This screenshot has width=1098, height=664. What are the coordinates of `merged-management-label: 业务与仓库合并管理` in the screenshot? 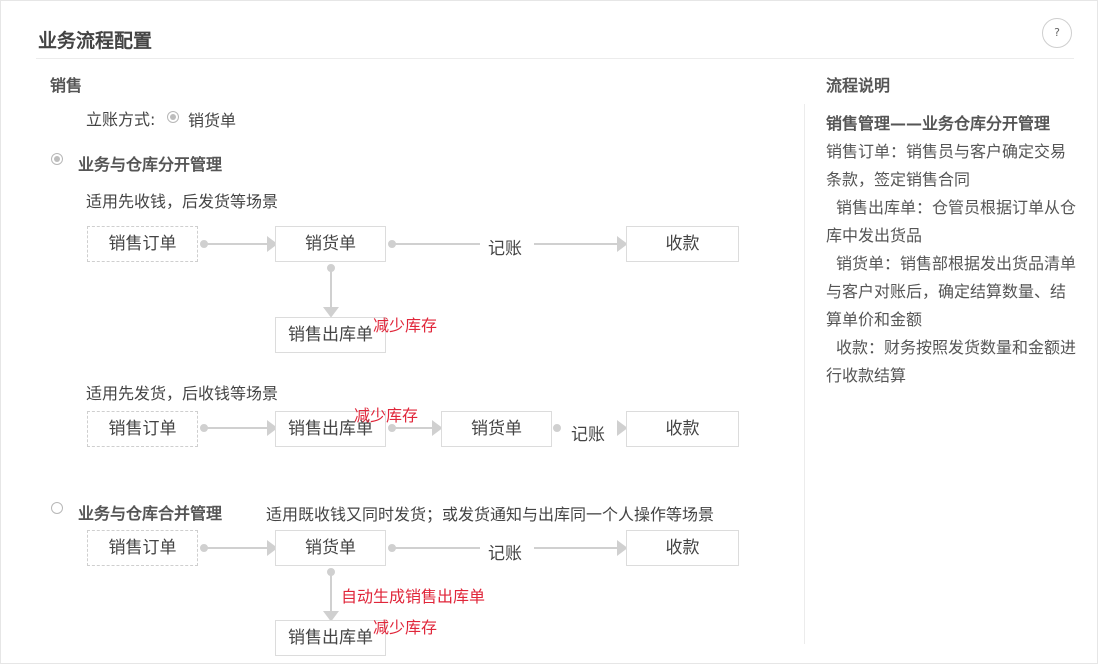 It's located at (150, 512).